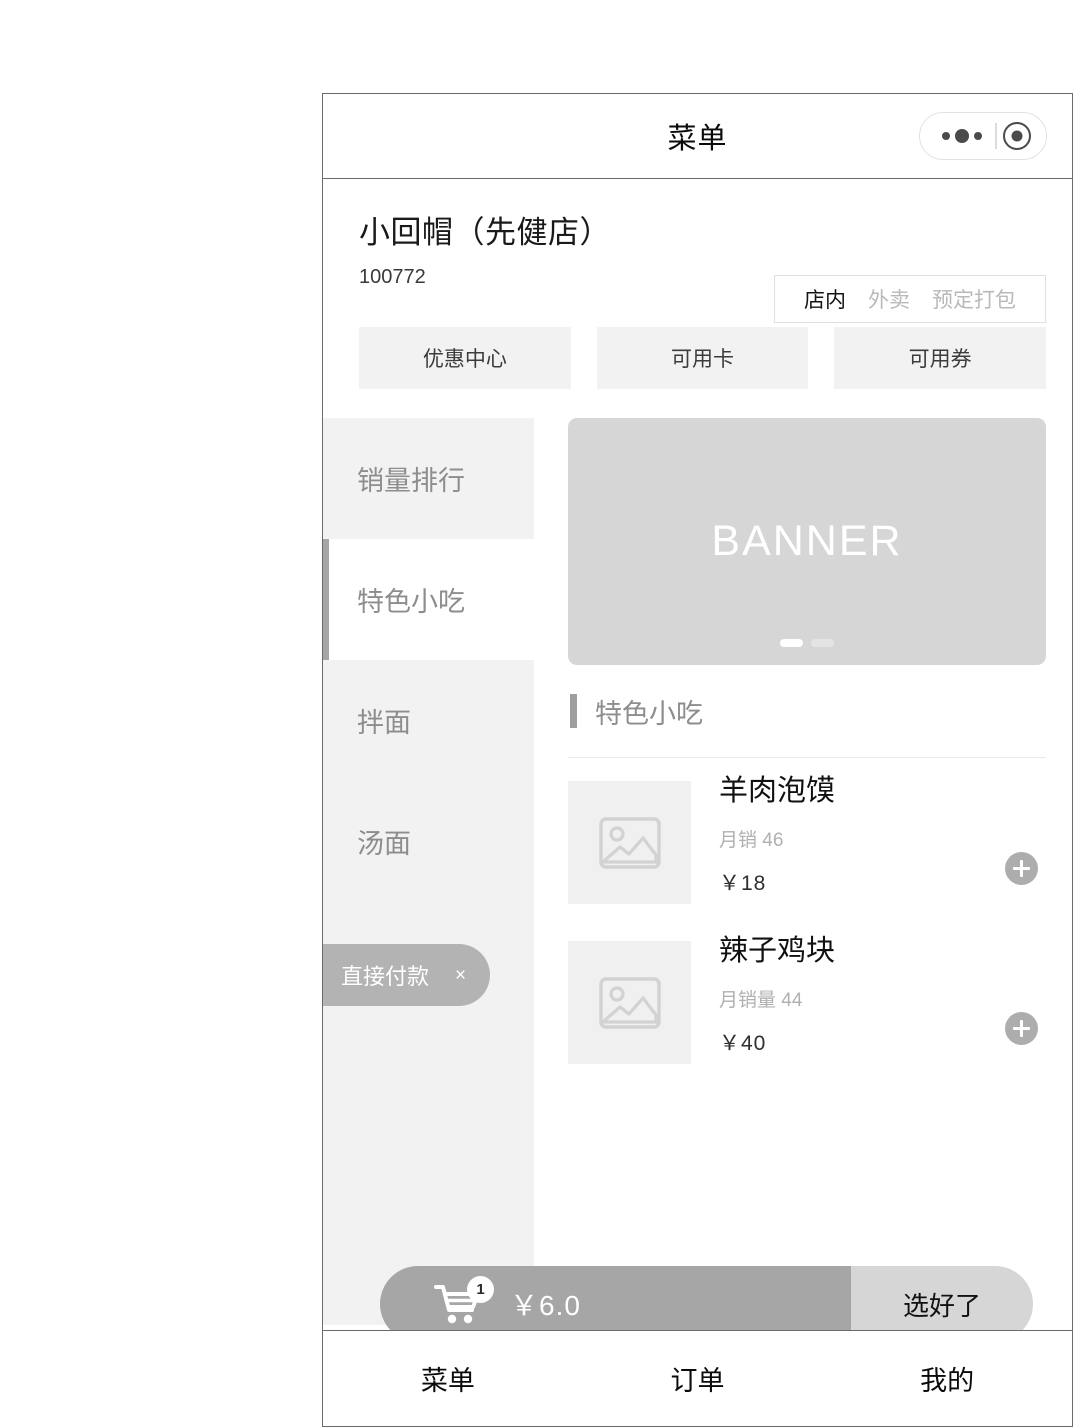 This screenshot has width=1075, height=1428. Describe the element at coordinates (868, 836) in the screenshot. I see `product-info: 羊肉泡馍 月销 46 ￥18` at that location.